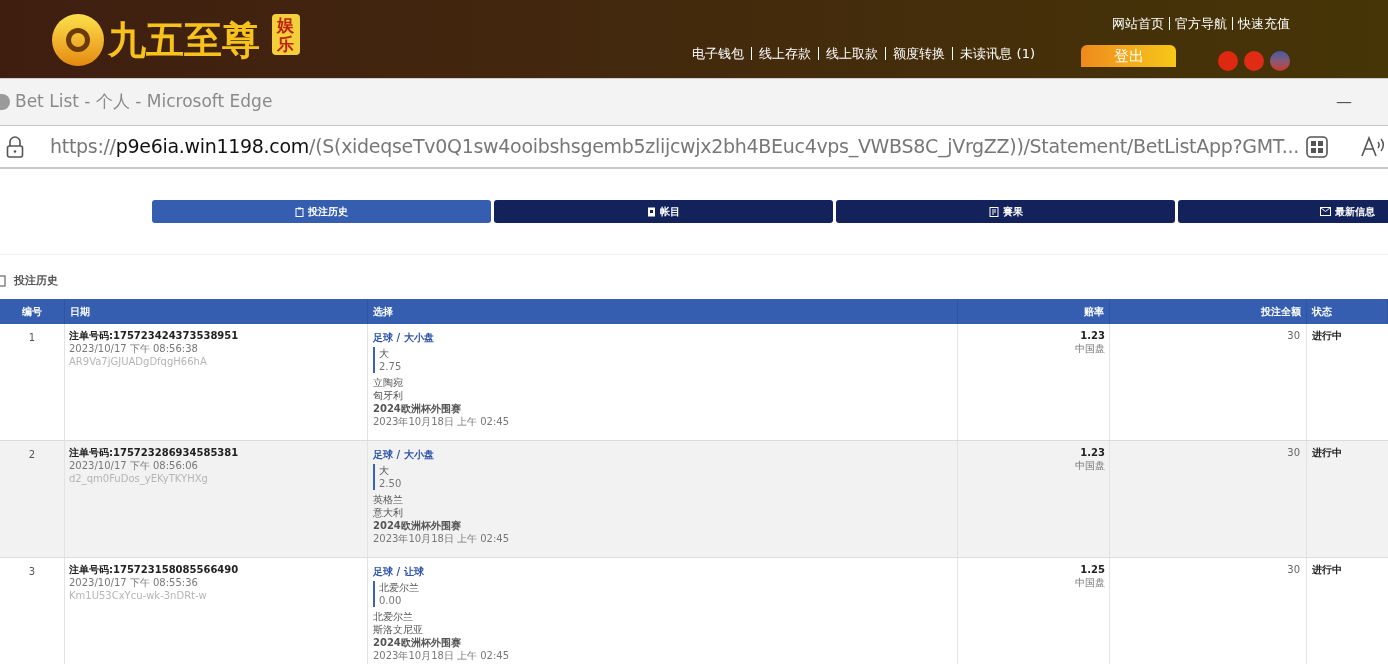  Describe the element at coordinates (993, 211) in the screenshot. I see `document-icon` at that location.